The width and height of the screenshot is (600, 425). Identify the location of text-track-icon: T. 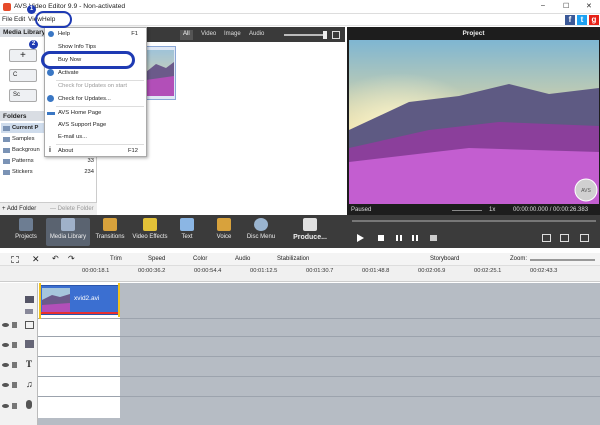
(29, 364).